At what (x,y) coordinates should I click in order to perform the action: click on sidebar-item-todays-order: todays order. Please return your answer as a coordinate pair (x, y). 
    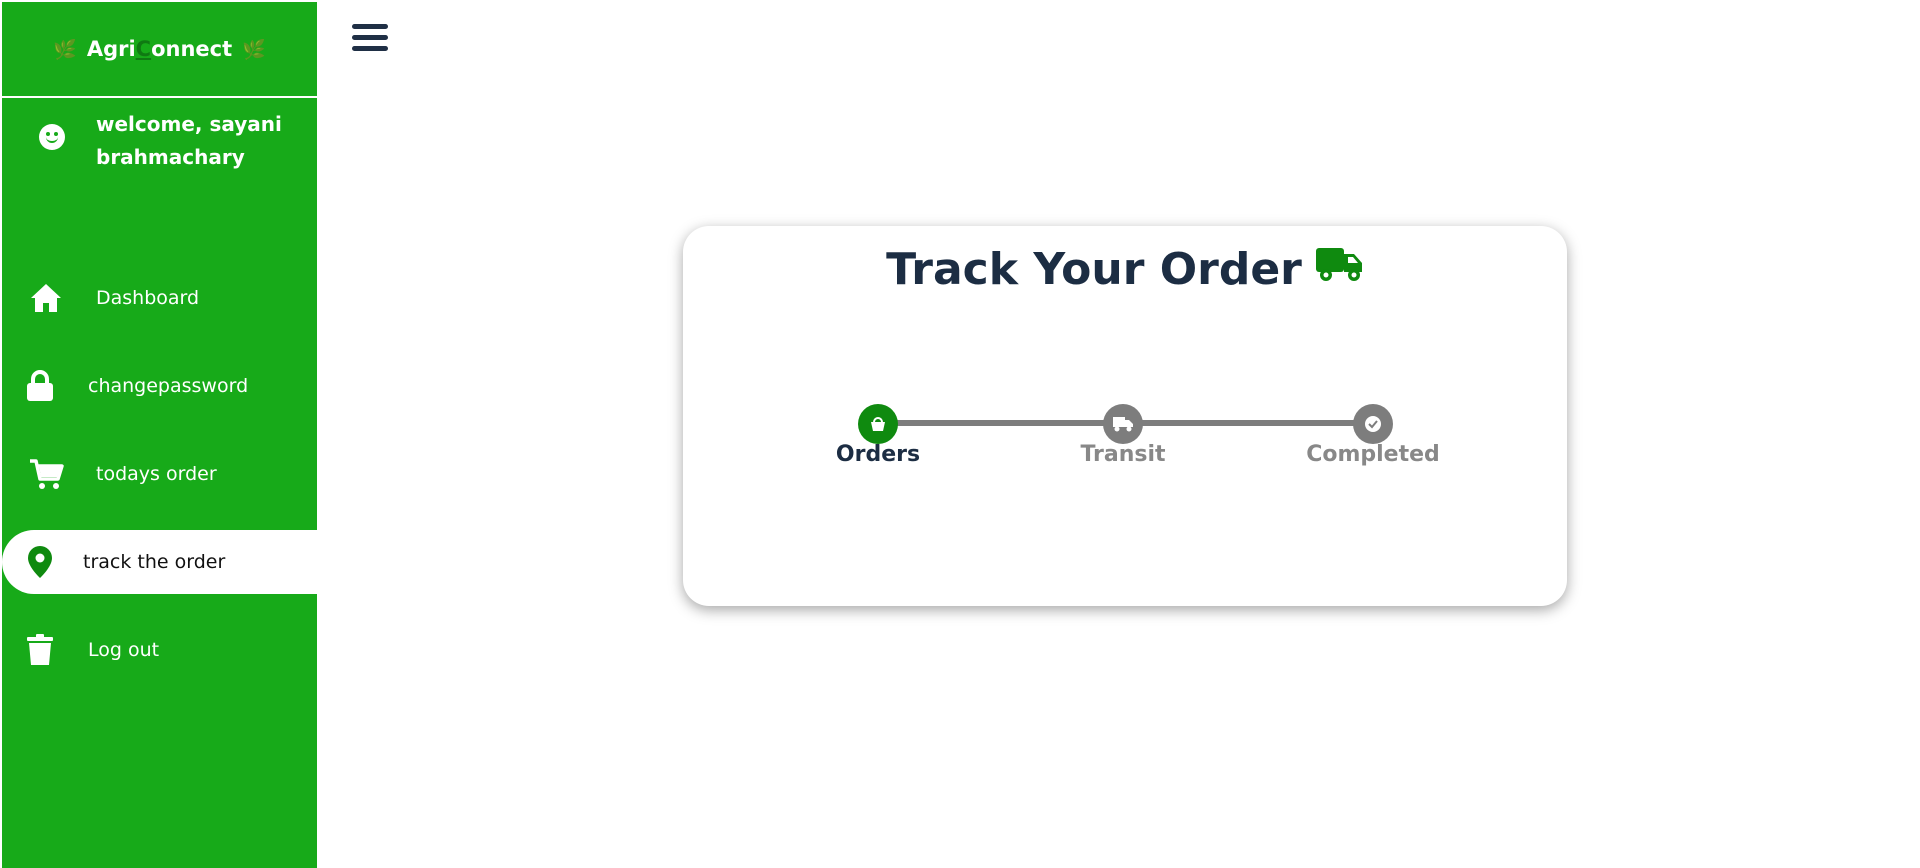
    Looking at the image, I should click on (159, 474).